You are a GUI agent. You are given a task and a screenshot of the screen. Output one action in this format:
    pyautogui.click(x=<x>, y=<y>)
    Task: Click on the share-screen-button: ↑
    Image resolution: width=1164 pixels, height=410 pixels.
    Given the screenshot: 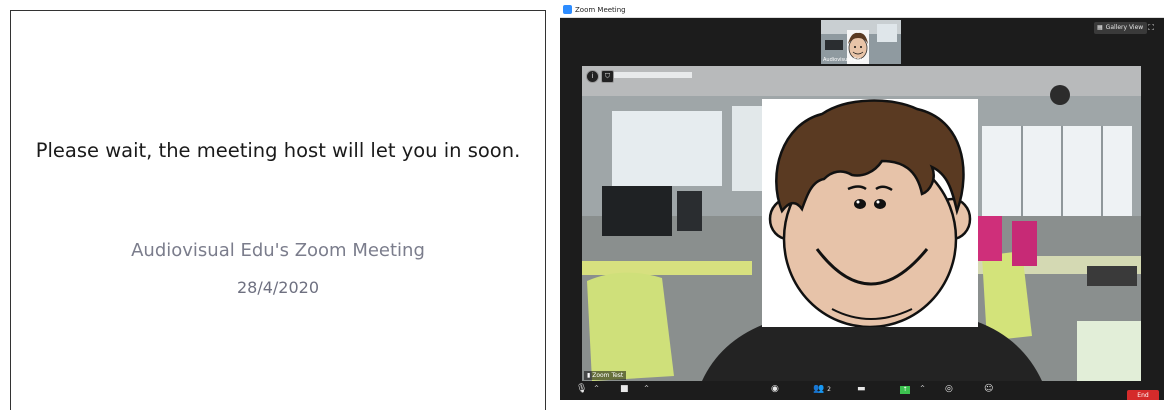 What is the action you would take?
    pyautogui.click(x=905, y=389)
    